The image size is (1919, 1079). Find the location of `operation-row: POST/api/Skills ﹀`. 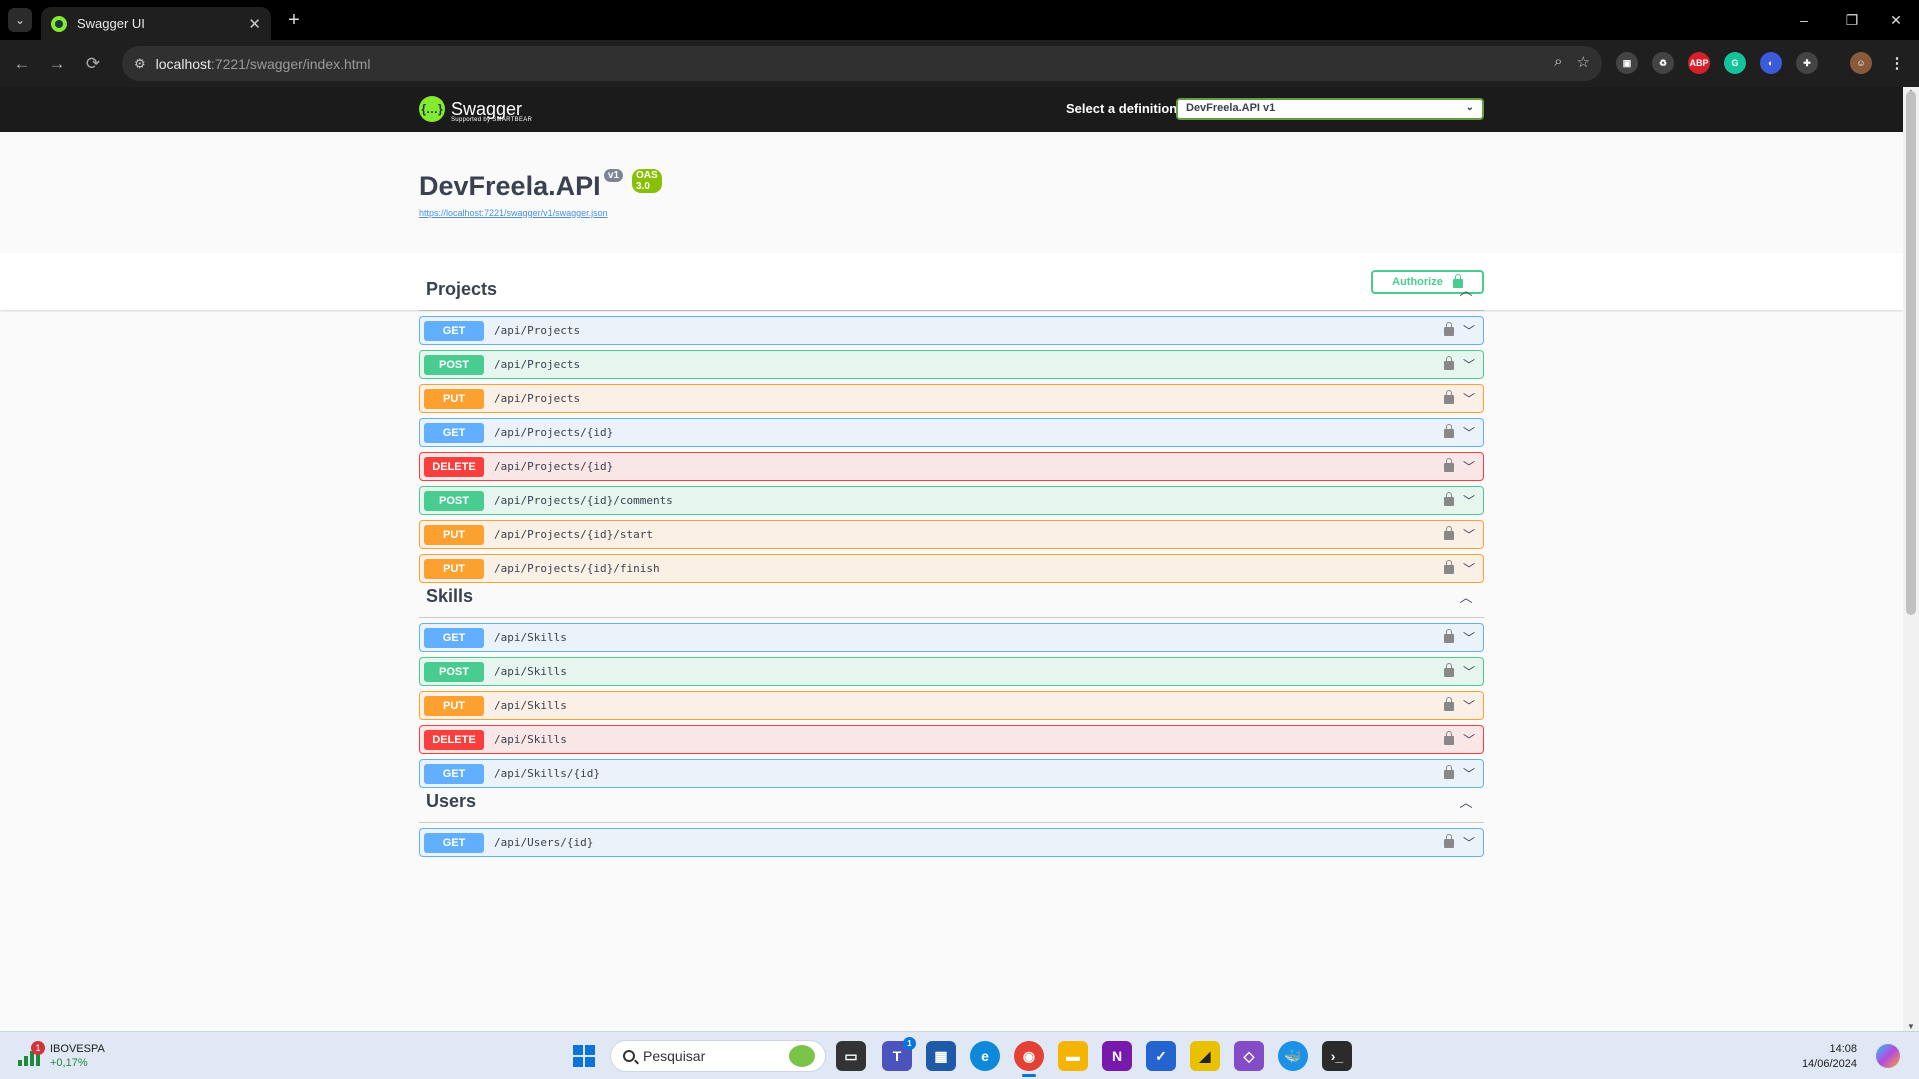

operation-row: POST/api/Skills ﹀ is located at coordinates (951, 671).